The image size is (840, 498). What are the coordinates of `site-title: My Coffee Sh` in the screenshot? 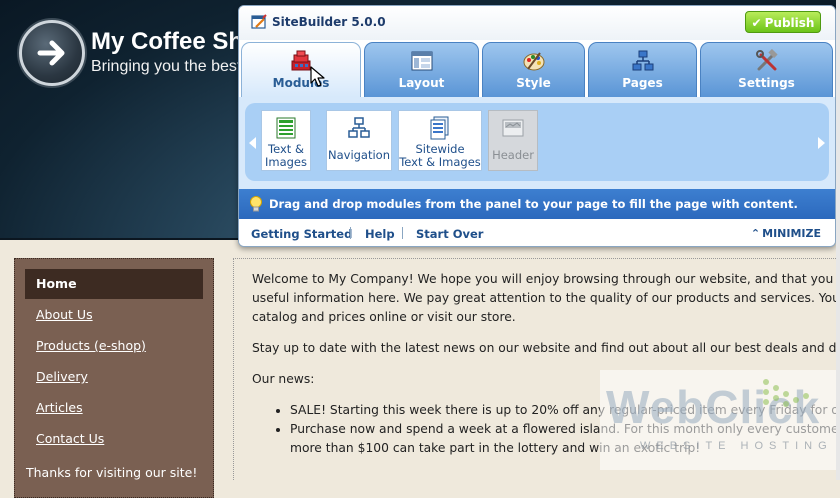 It's located at (167, 41).